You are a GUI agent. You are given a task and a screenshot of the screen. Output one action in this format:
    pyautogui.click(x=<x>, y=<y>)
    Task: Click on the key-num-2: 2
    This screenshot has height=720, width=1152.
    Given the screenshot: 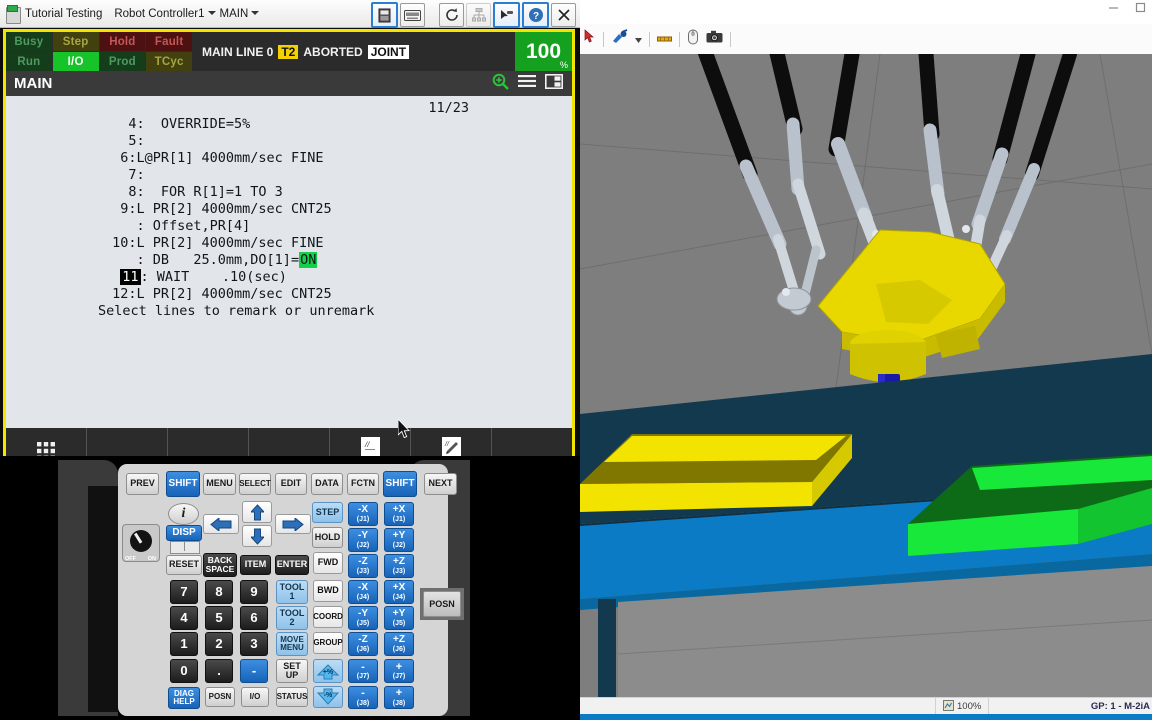 What is the action you would take?
    pyautogui.click(x=219, y=644)
    